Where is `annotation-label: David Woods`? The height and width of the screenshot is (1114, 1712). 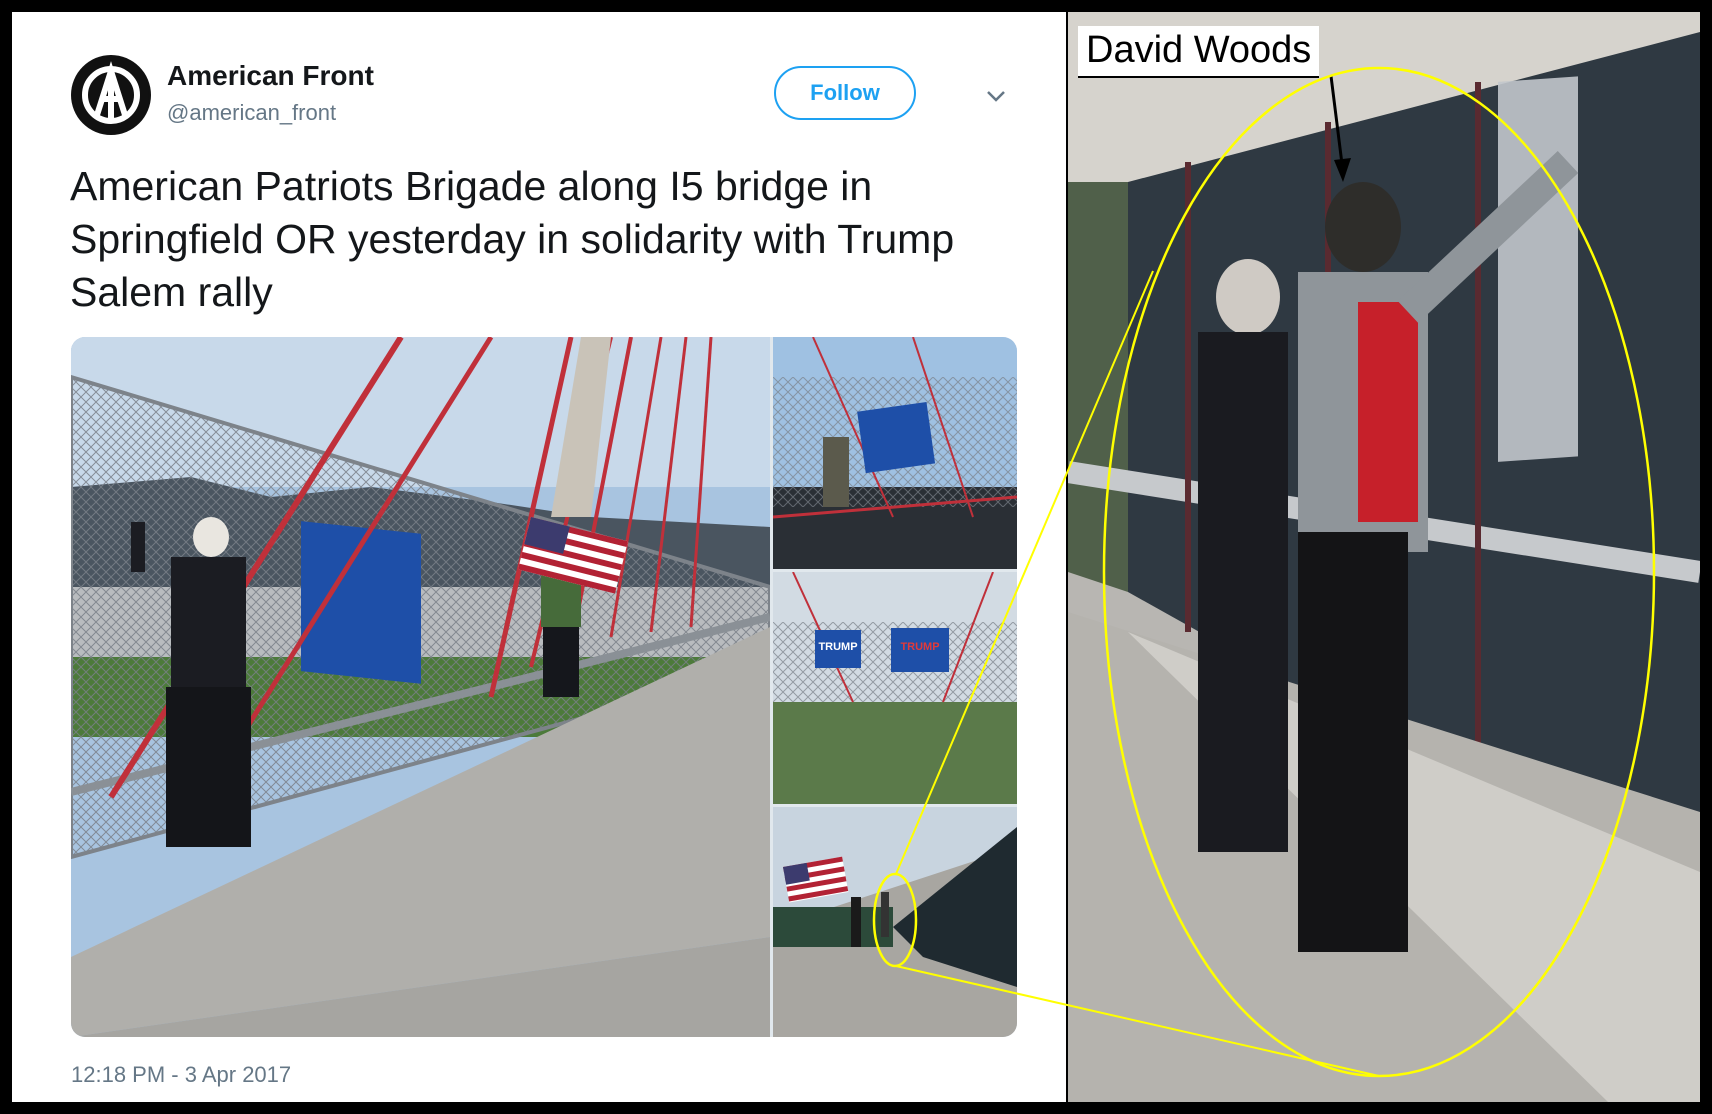
annotation-label: David Woods is located at coordinates (1199, 52).